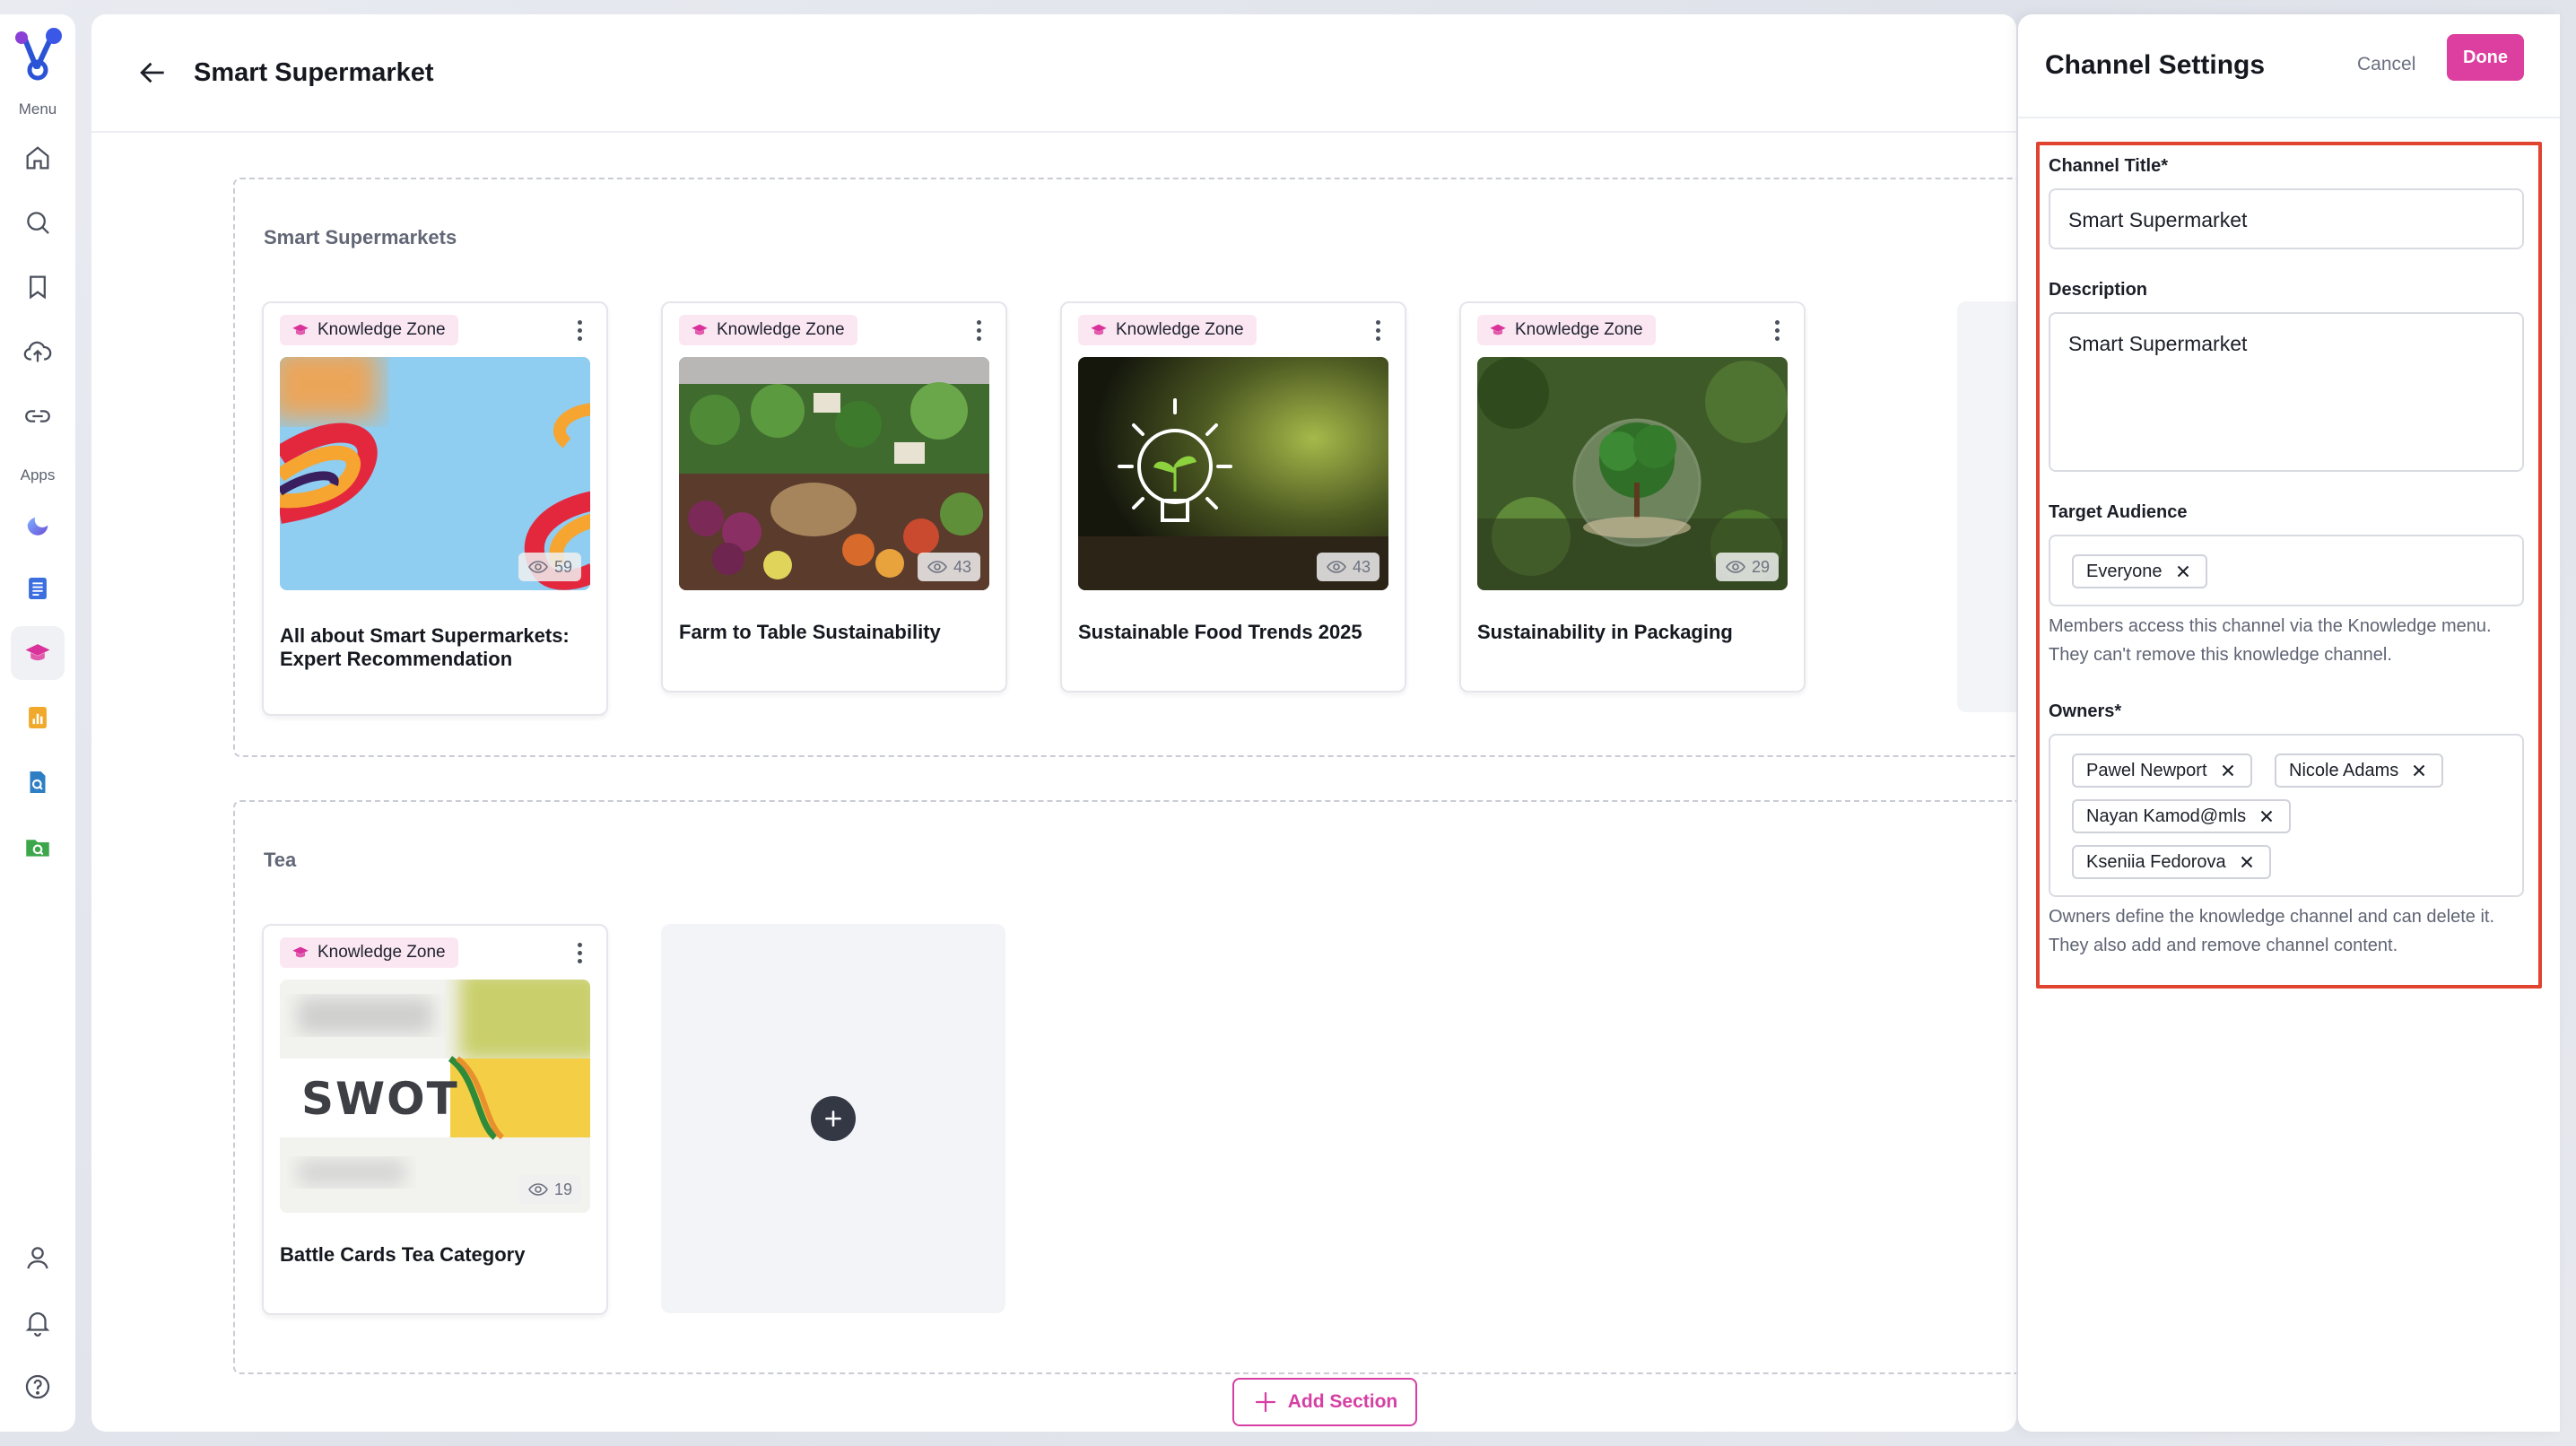  Describe the element at coordinates (38, 524) in the screenshot. I see `crescent-app-icon` at that location.